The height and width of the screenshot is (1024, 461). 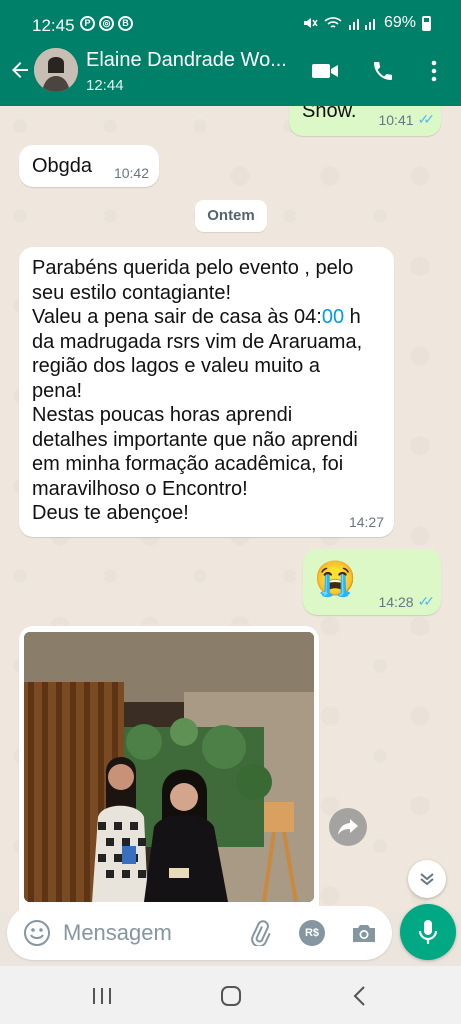 I want to click on emoji-icon, so click(x=37, y=933).